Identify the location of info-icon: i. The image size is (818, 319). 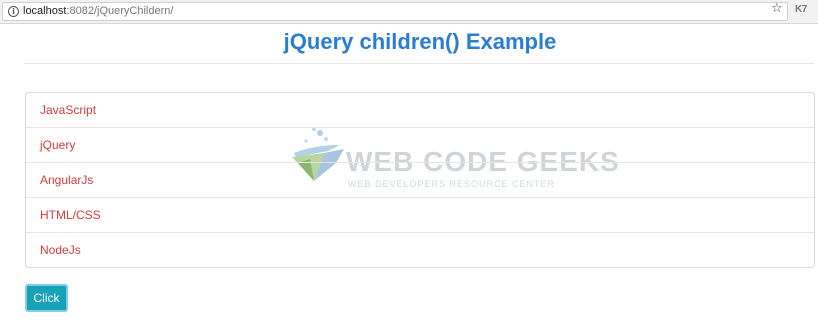
(13, 11).